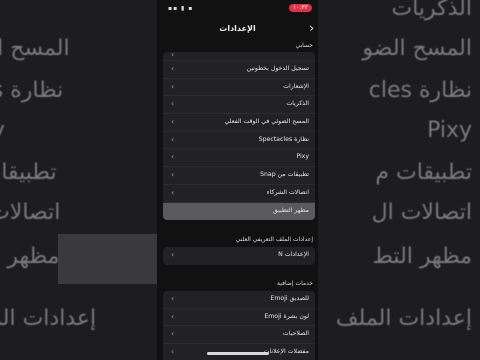 The image size is (480, 360). I want to click on list-item-label: نظارة Spectacles, so click(283, 139).